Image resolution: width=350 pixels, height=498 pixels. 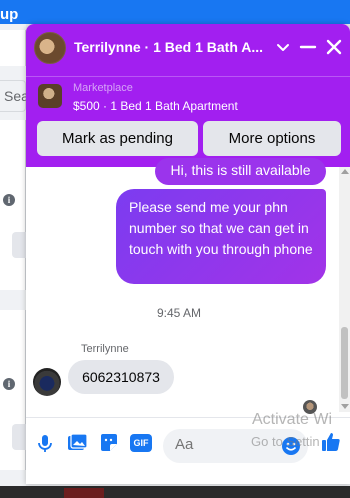 I want to click on activate-windows-subtext: Go to Settin, so click(x=285, y=441).